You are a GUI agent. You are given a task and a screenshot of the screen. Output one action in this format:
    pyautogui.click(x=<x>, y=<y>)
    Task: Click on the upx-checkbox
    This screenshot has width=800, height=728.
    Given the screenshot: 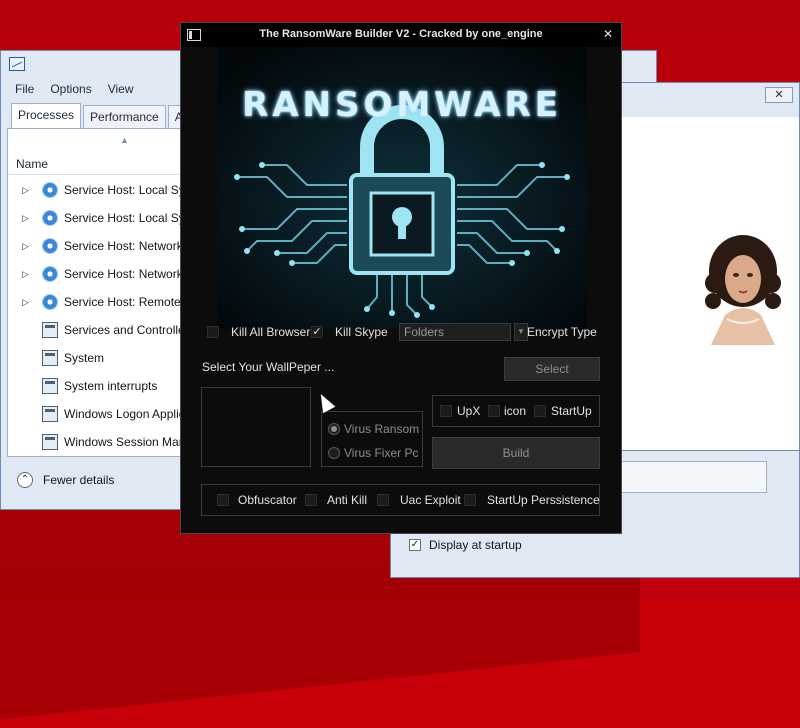 What is the action you would take?
    pyautogui.click(x=446, y=411)
    